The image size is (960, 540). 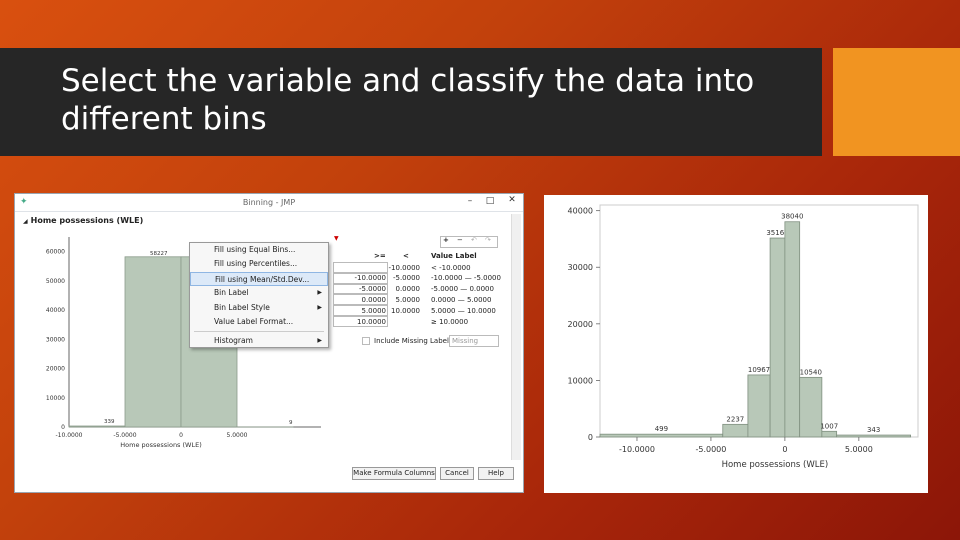 I want to click on bar-data-label: 1007, so click(x=829, y=426).